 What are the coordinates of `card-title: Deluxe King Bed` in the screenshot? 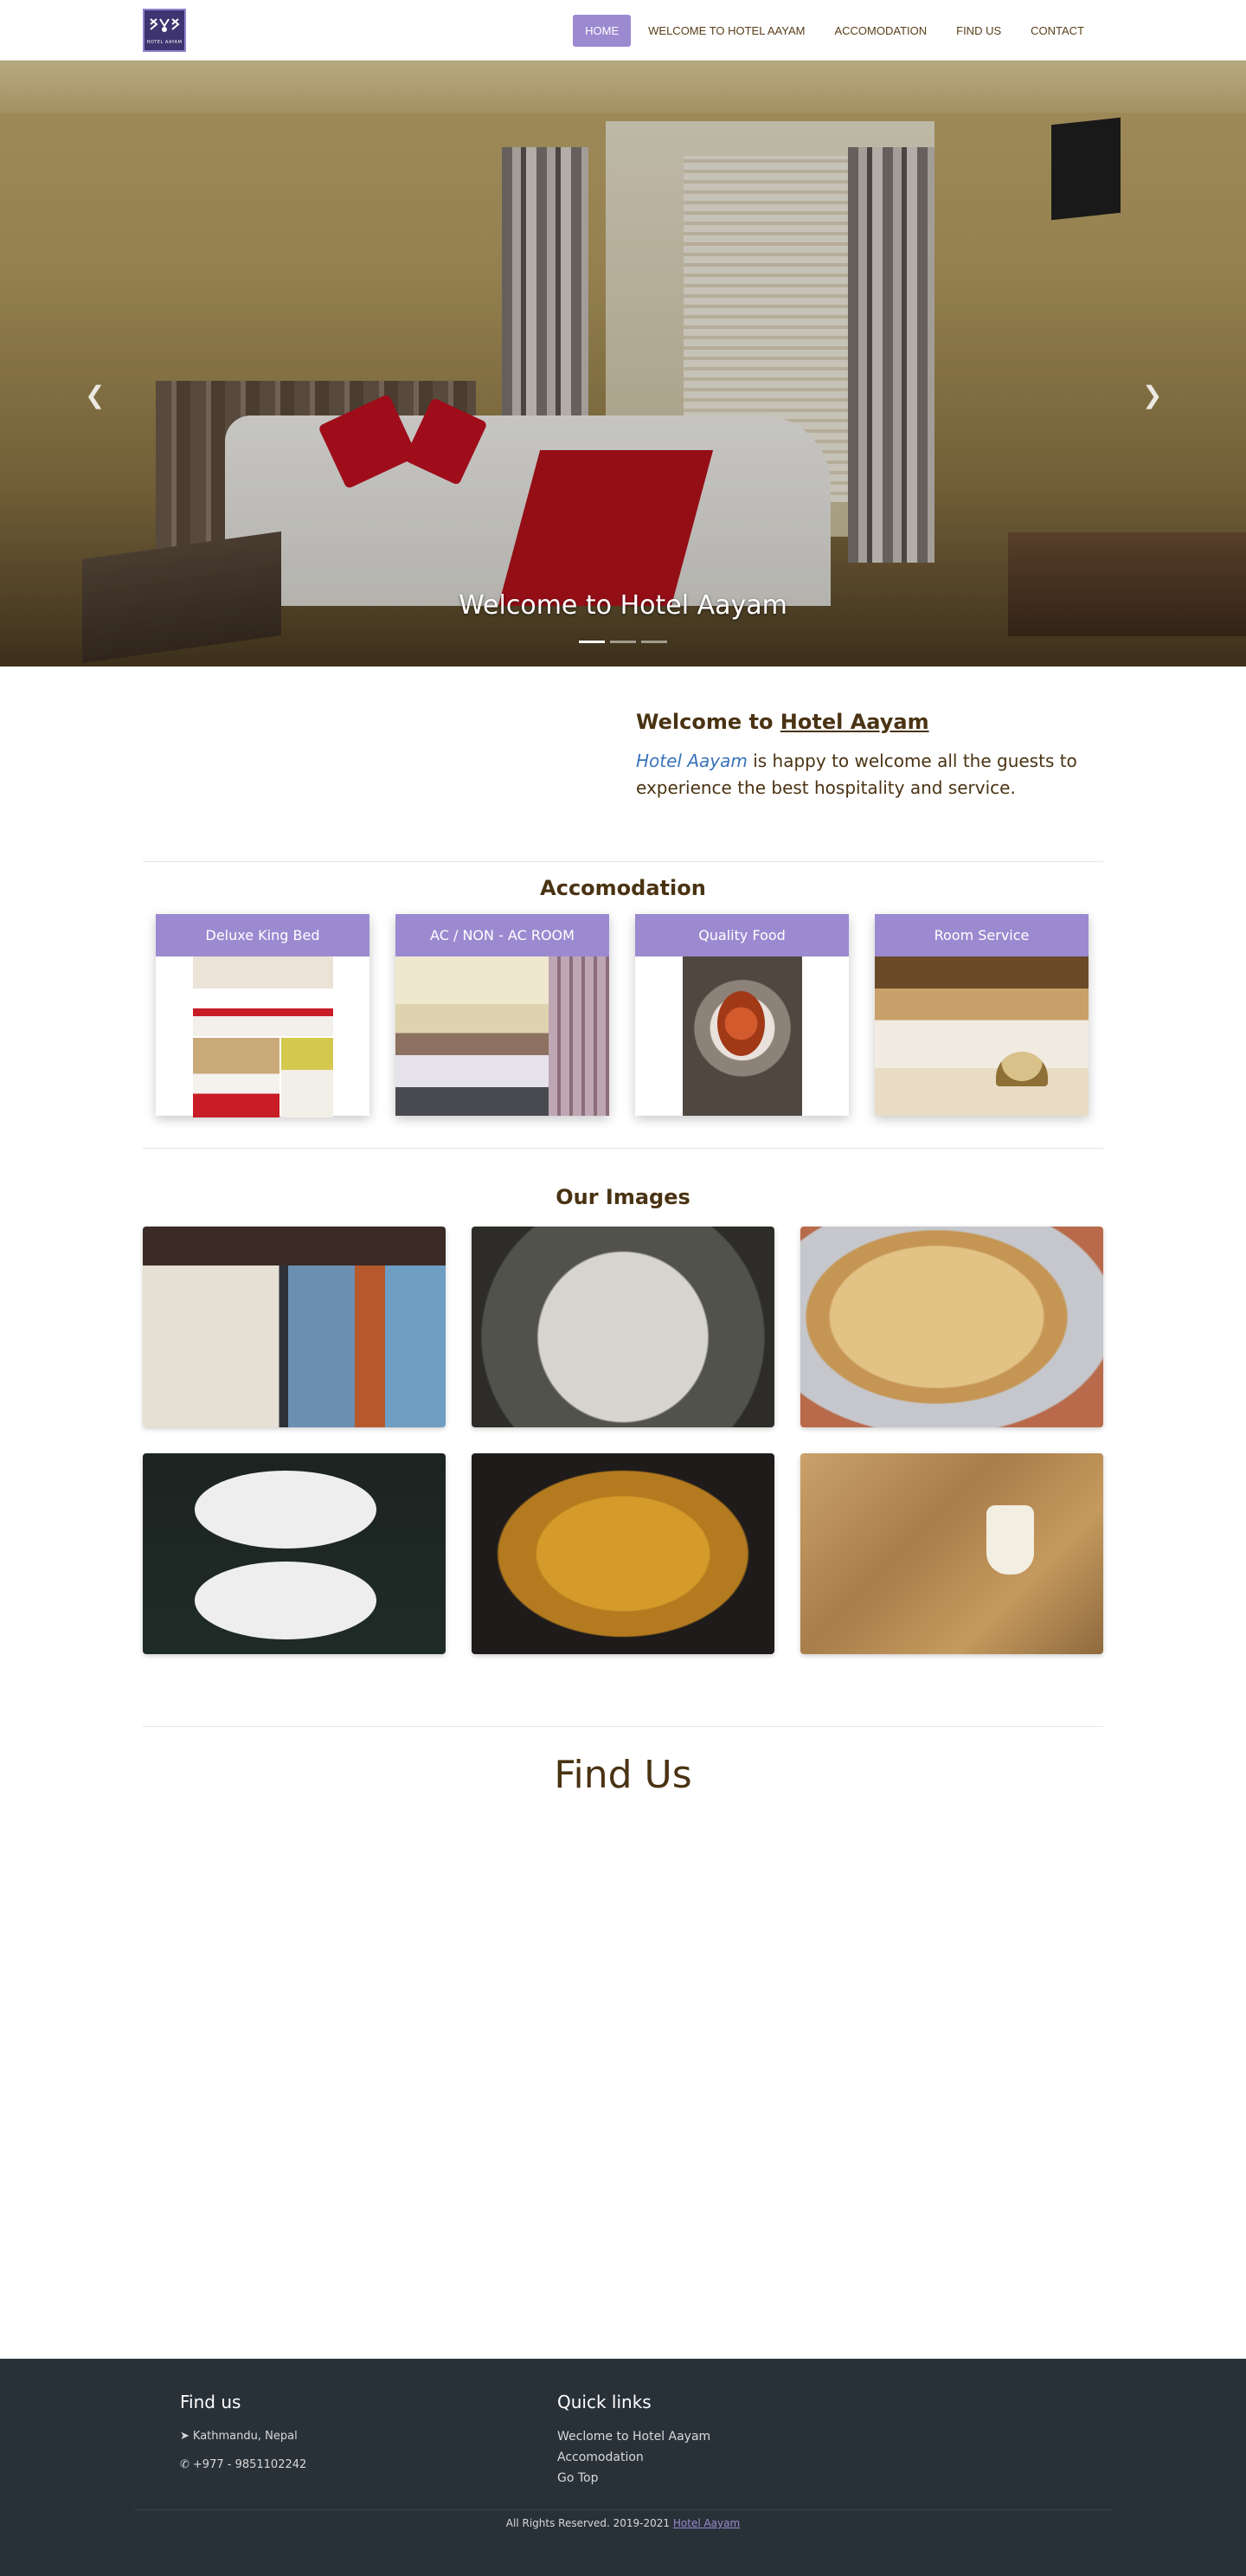 It's located at (263, 935).